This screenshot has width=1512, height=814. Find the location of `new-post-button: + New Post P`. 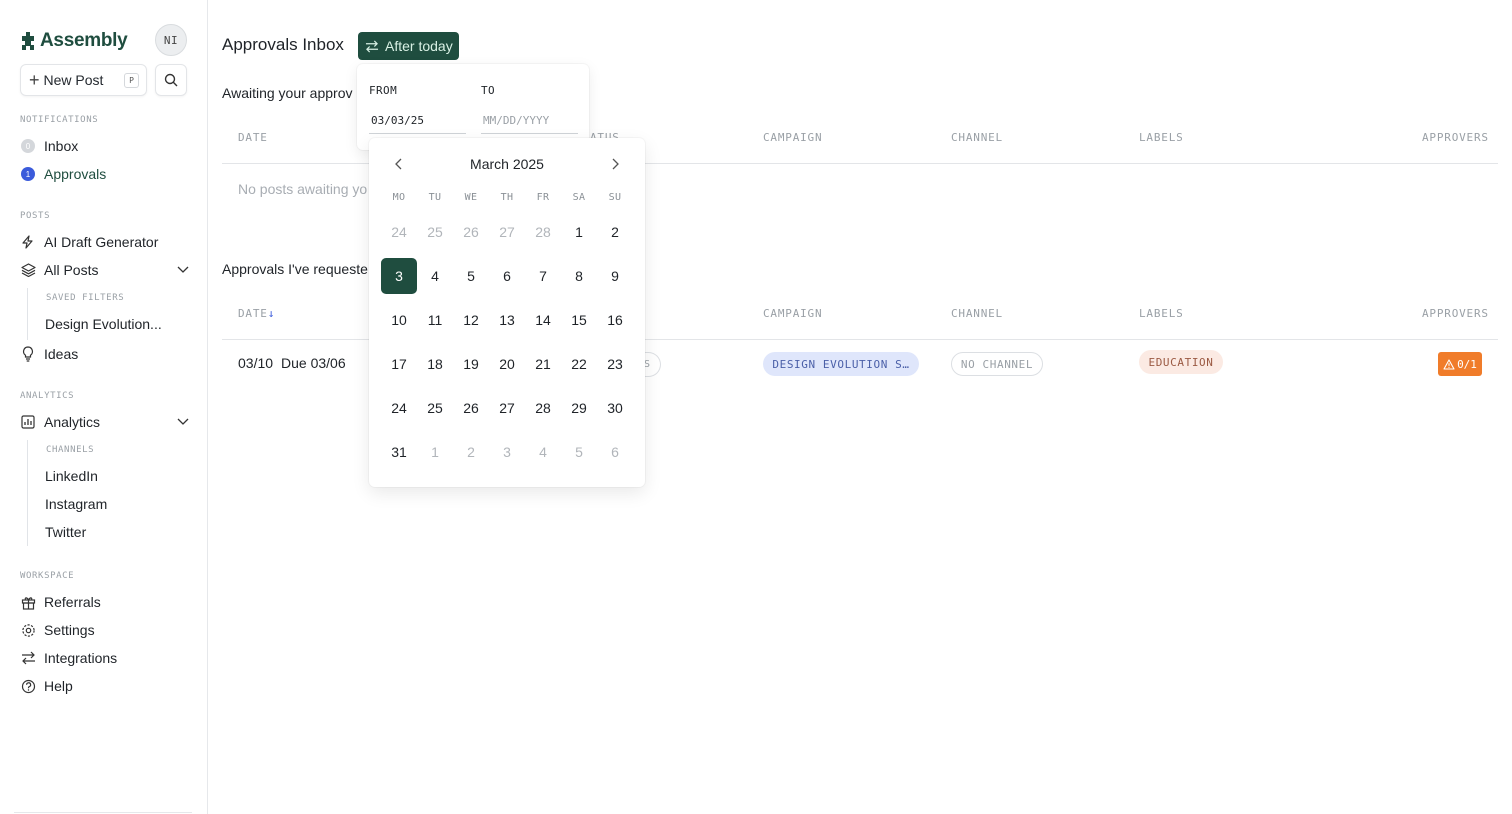

new-post-button: + New Post P is located at coordinates (83, 80).